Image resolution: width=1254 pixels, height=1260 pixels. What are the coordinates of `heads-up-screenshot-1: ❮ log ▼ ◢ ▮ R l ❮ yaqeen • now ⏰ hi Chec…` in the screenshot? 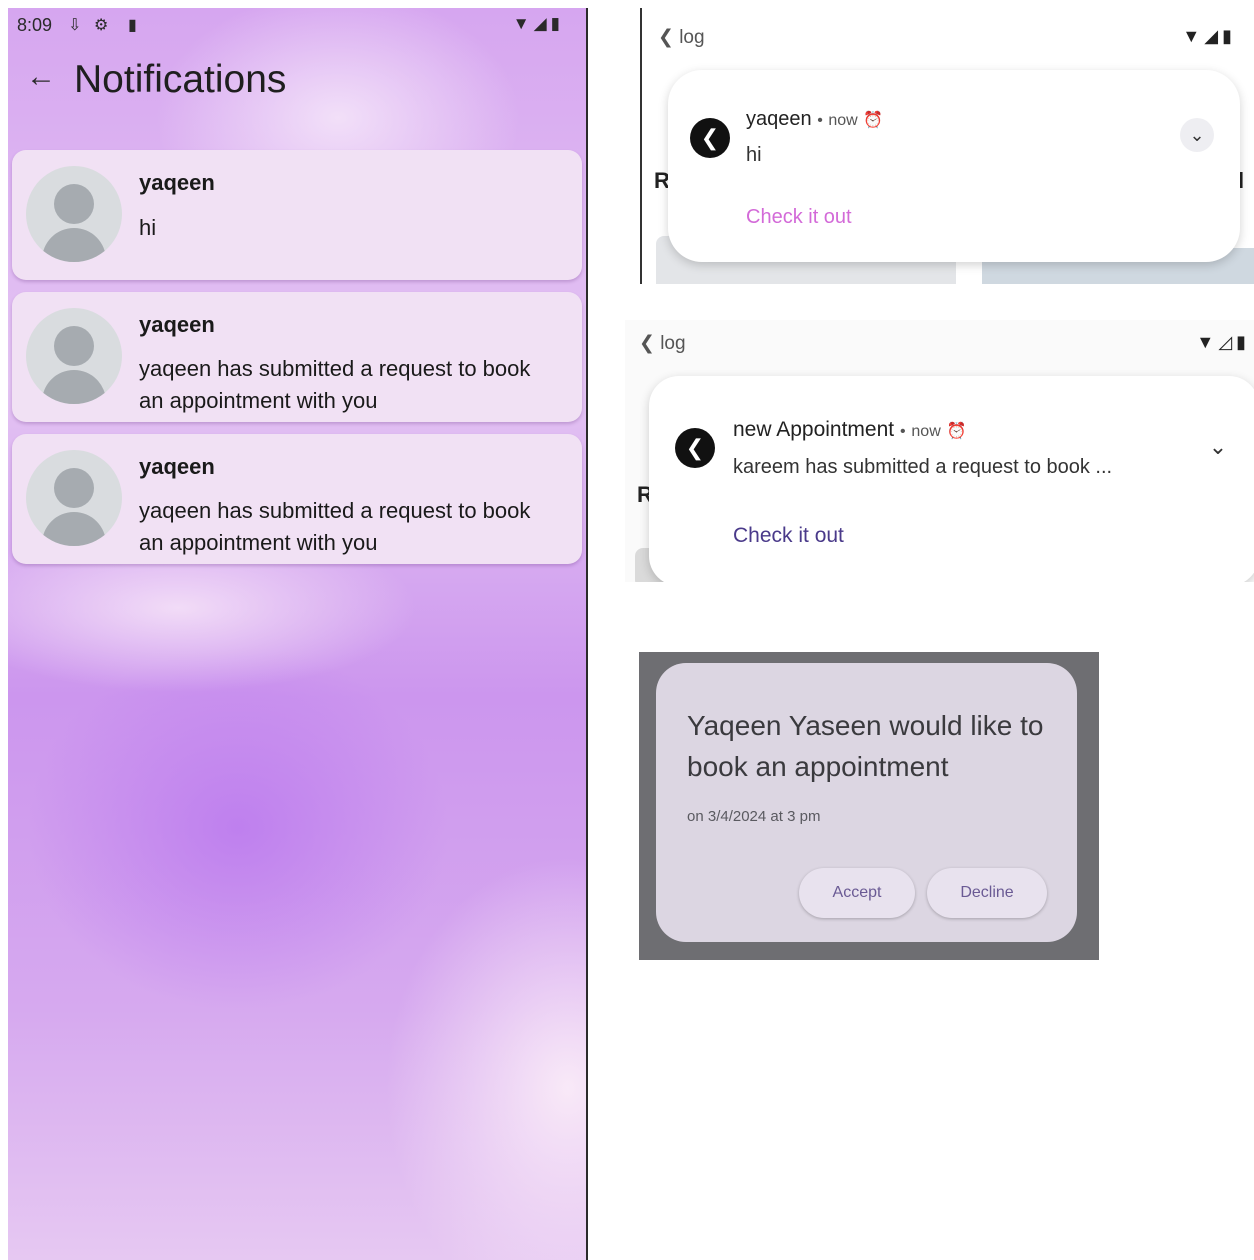 It's located at (947, 146).